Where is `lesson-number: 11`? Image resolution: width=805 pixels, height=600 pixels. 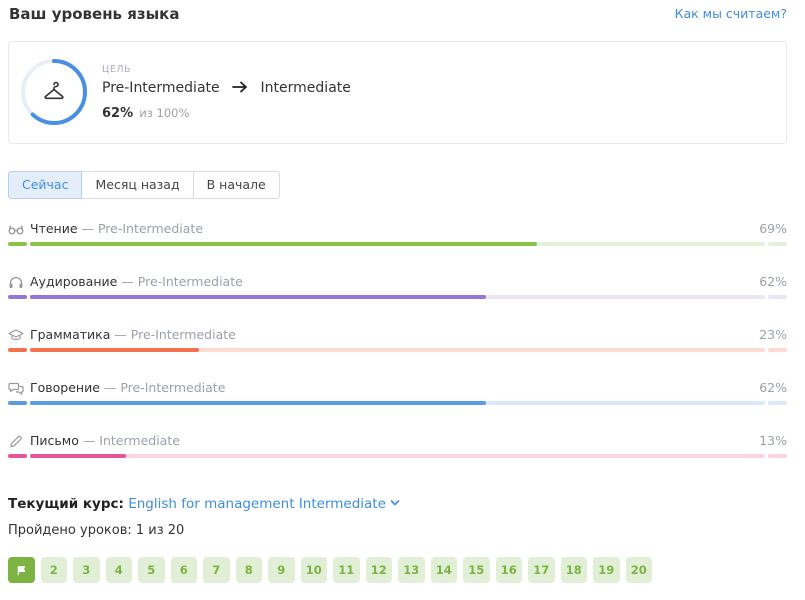
lesson-number: 11 is located at coordinates (346, 570).